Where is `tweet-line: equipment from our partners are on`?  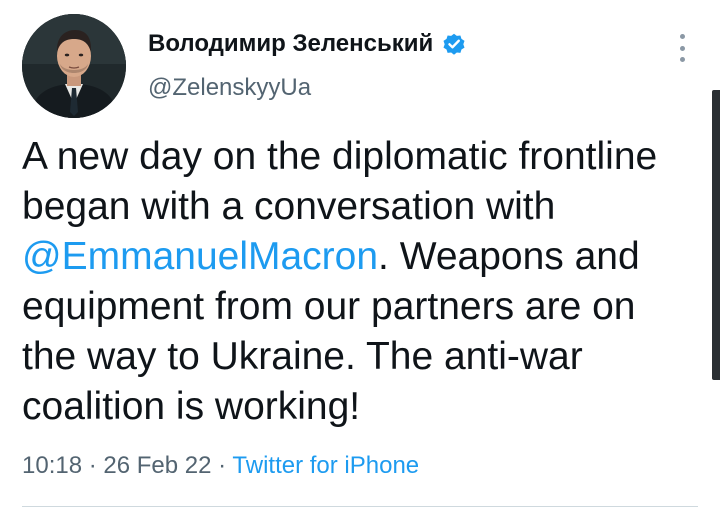
tweet-line: equipment from our partners are on is located at coordinates (329, 306).